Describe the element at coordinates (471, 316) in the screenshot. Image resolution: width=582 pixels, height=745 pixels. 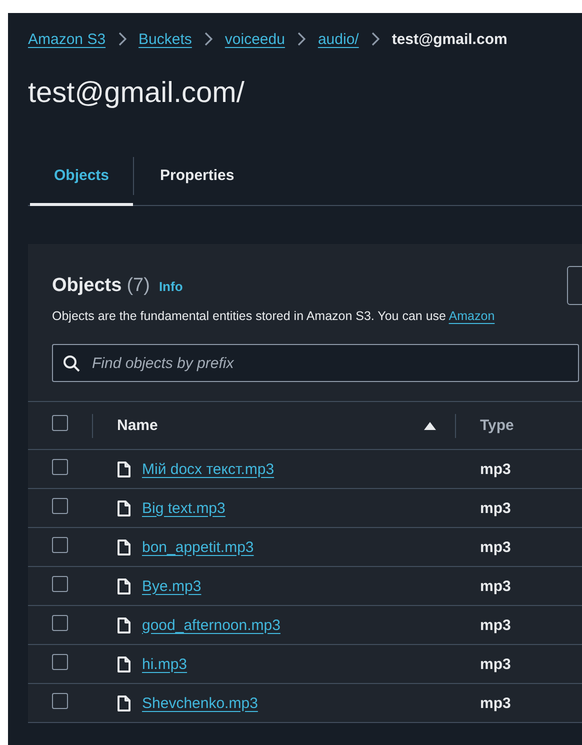
I see `description-link: Amazon` at that location.